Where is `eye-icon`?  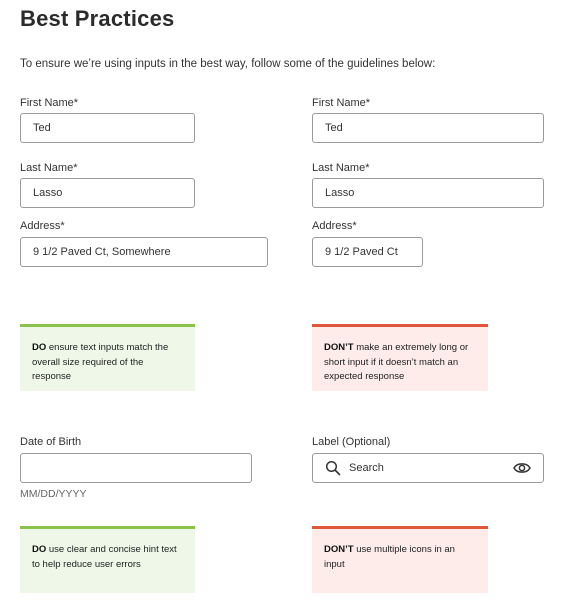 eye-icon is located at coordinates (522, 468).